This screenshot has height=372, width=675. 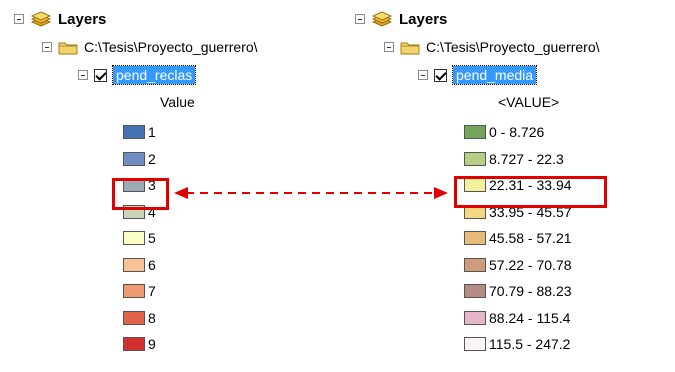 I want to click on comparison-arrow, so click(x=311, y=193).